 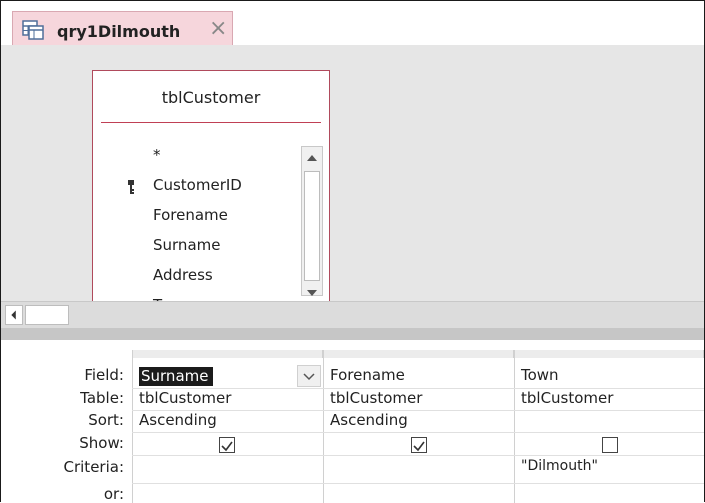 I want to click on scroll-up-arrow-icon, so click(x=312, y=158).